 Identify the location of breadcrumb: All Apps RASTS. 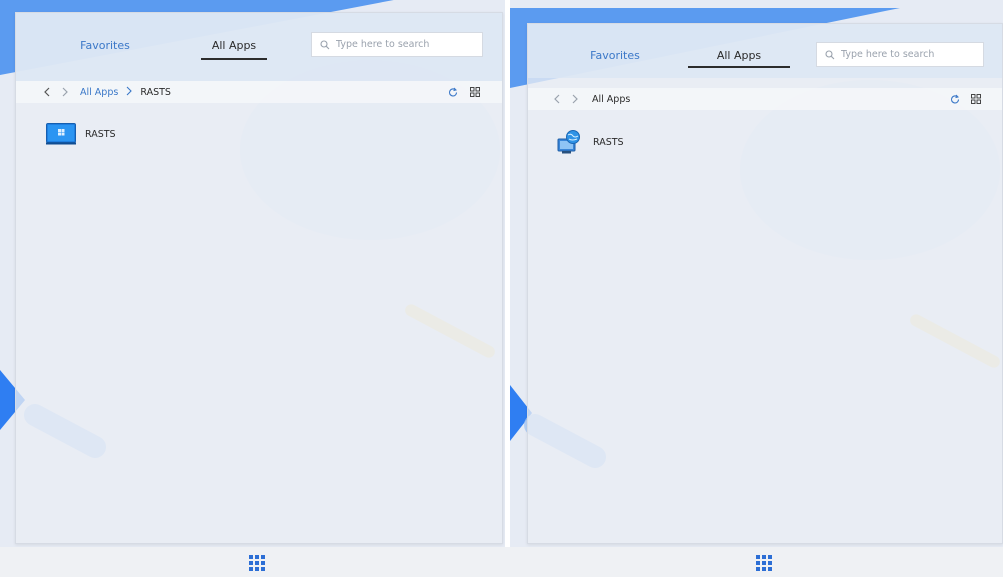
(125, 92).